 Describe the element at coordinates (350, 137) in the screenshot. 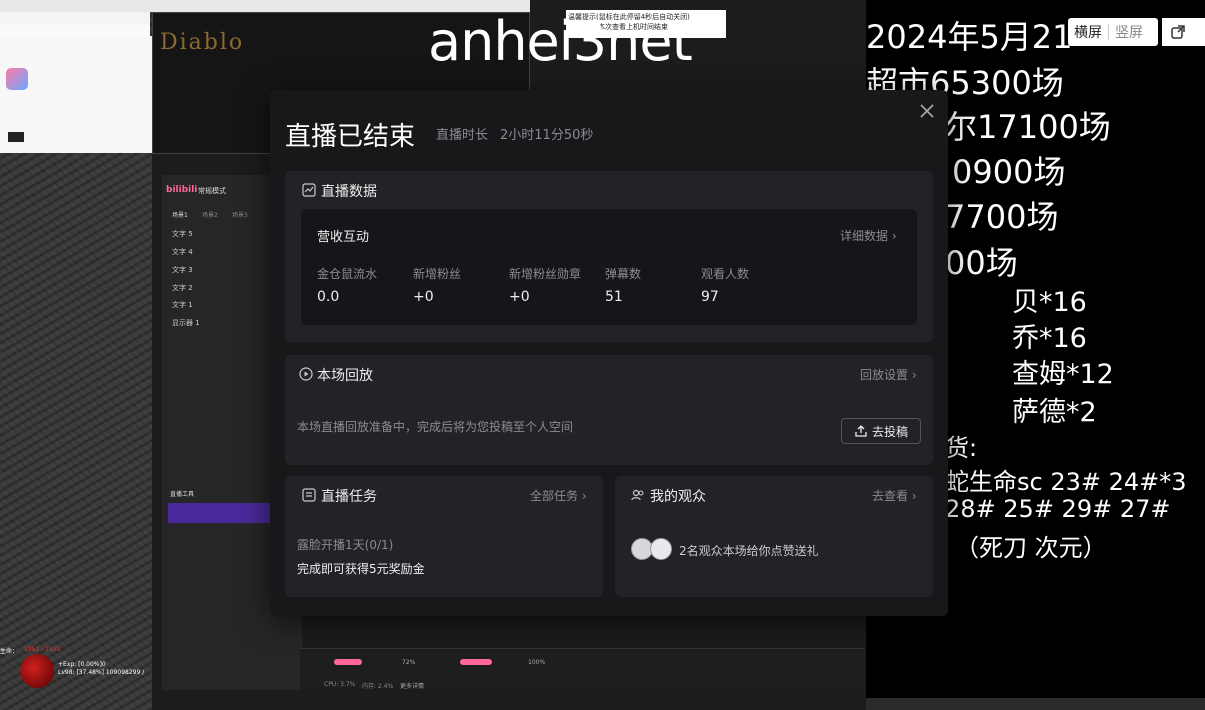

I see `modal-title: 直播已结束` at that location.